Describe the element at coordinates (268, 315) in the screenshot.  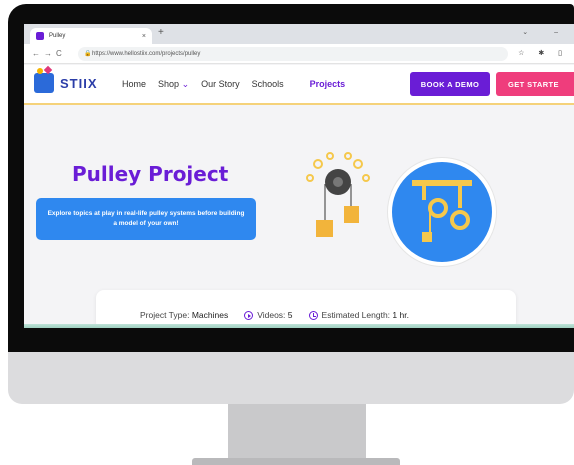
I see `videos-count: Videos: 5` at that location.